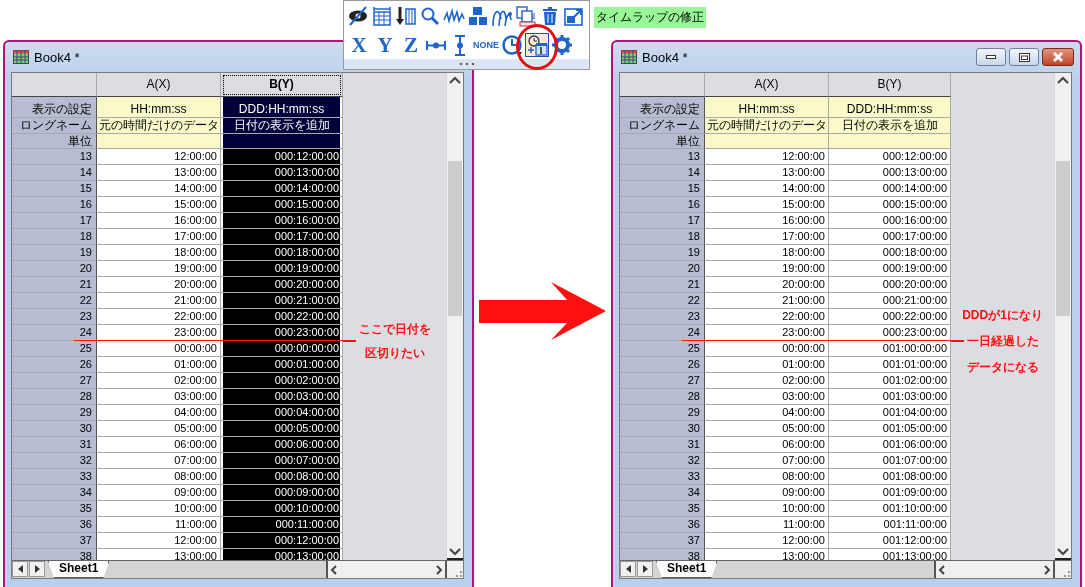 Image resolution: width=1085 pixels, height=587 pixels. I want to click on table-cell: 001:03:00:00, so click(890, 397).